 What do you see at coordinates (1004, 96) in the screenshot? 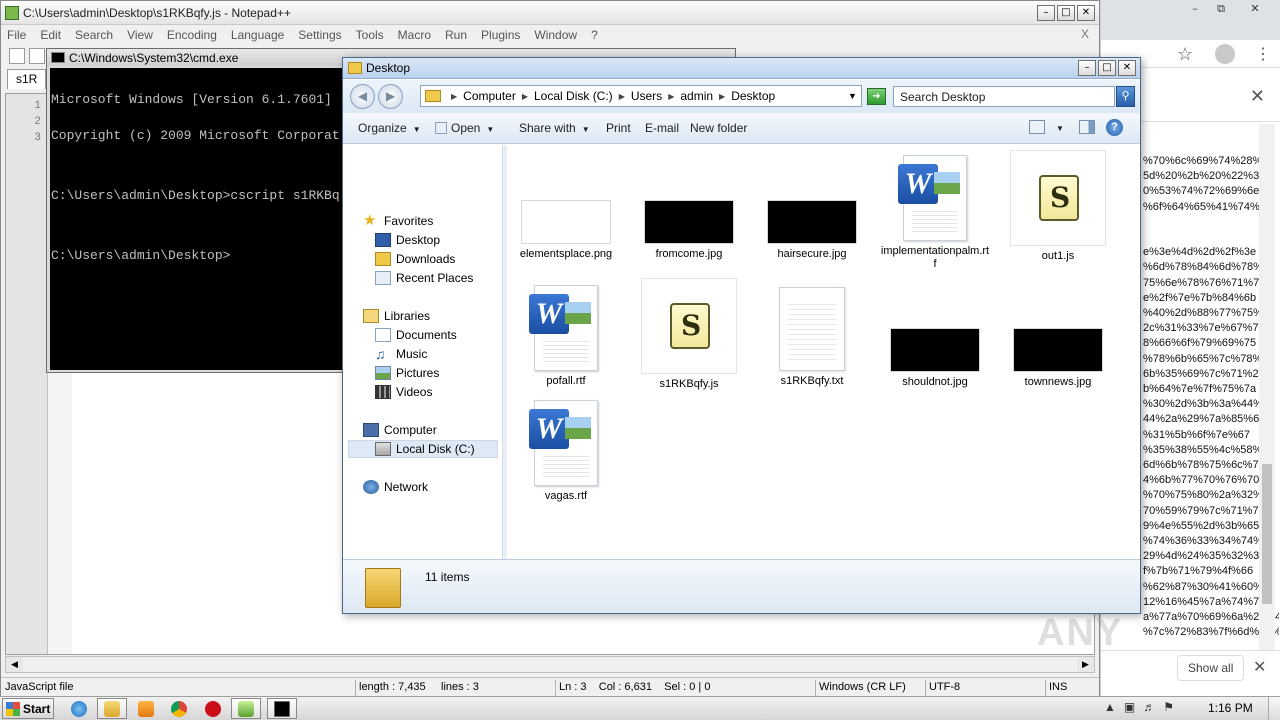
I see `search-input: Search Desktop` at bounding box center [1004, 96].